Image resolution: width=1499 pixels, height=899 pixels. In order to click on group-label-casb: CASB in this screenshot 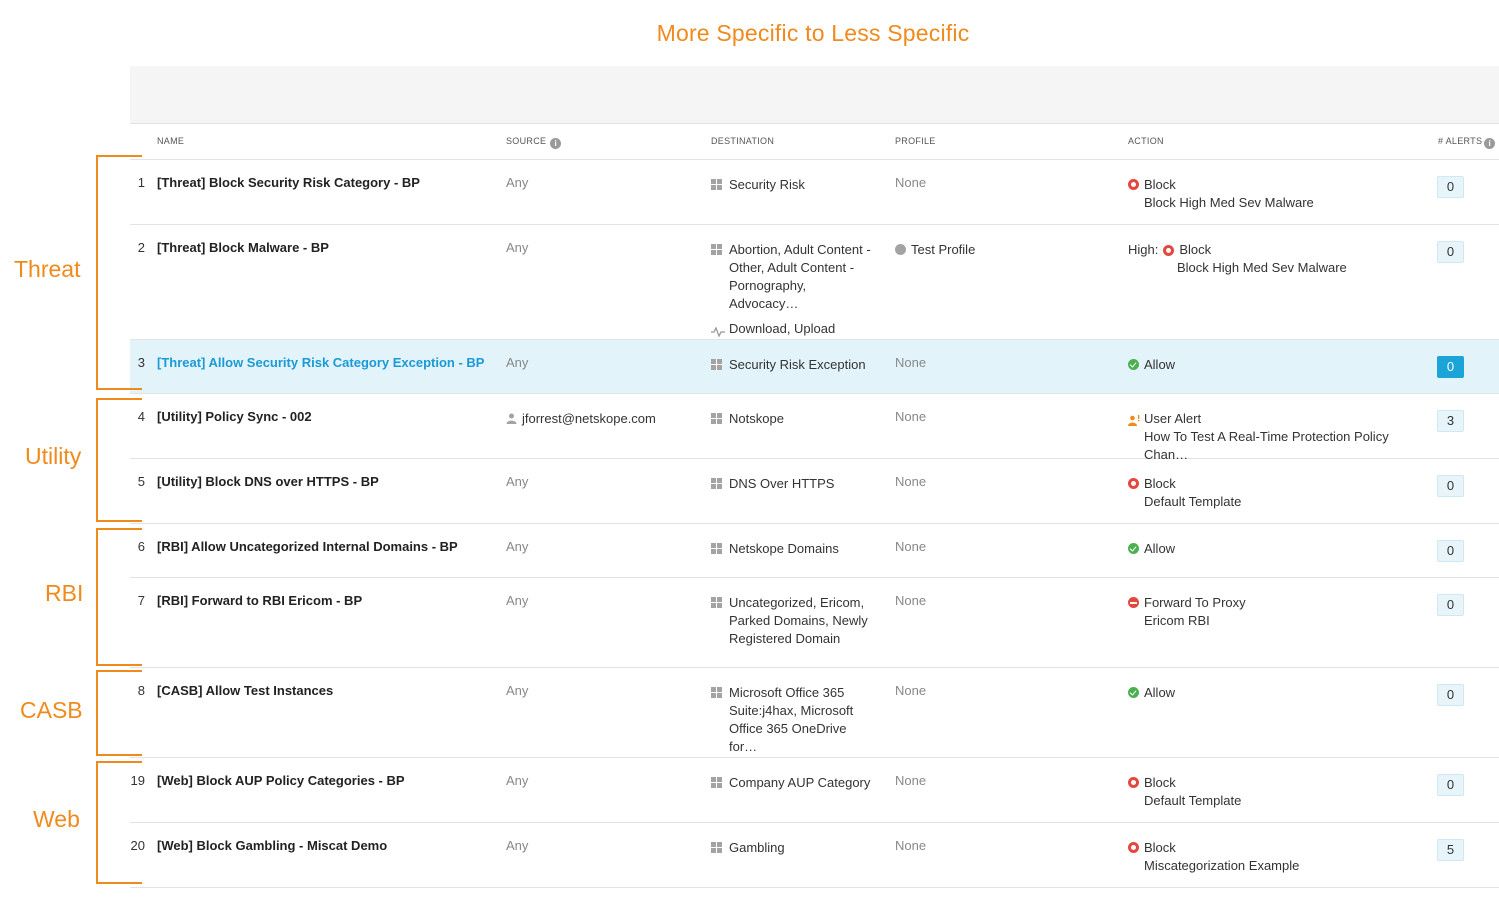, I will do `click(51, 710)`.